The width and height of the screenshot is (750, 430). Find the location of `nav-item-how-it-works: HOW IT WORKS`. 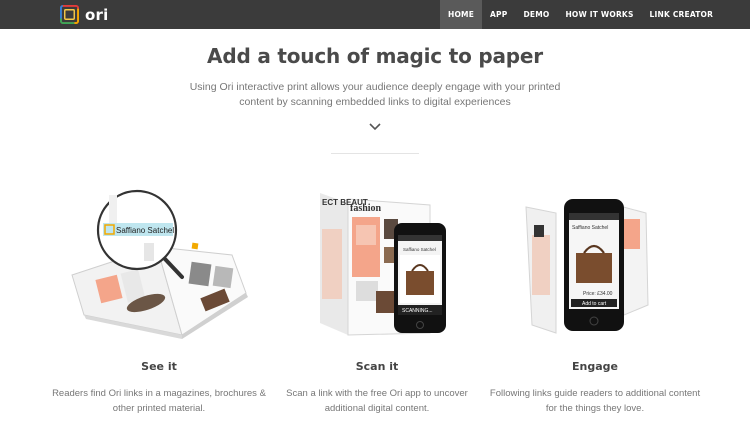

nav-item-how-it-works: HOW IT WORKS is located at coordinates (599, 14).